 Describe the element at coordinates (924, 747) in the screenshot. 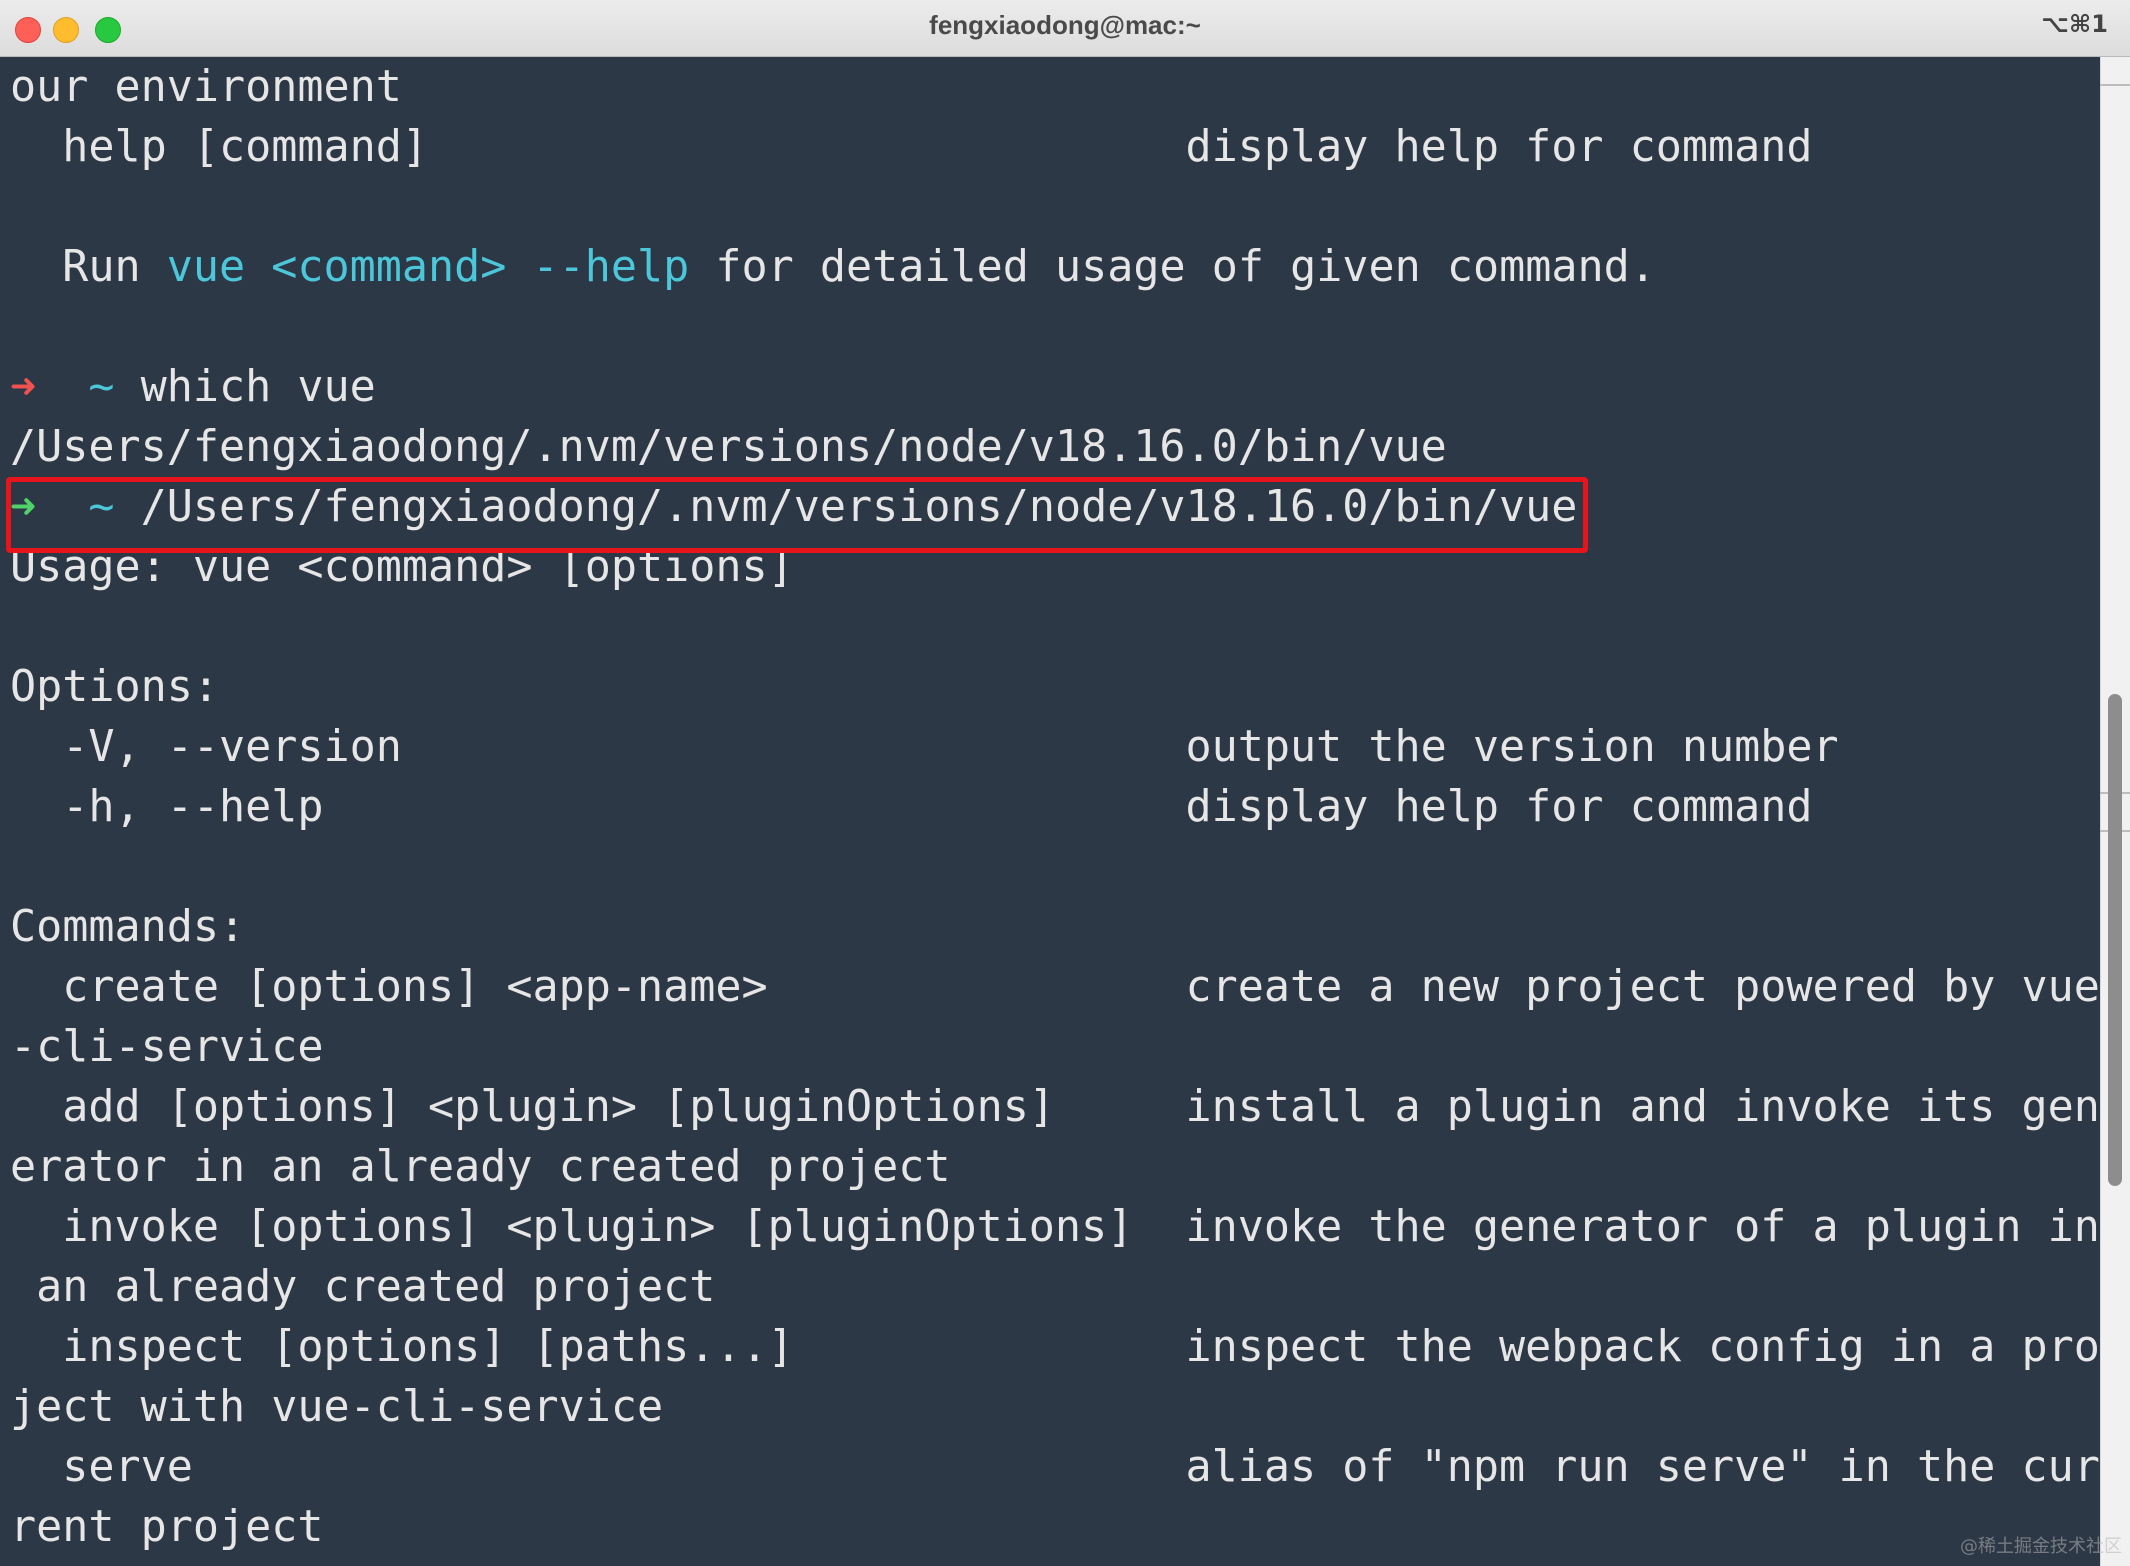

I see `output-line: -V, --version output the version number` at that location.